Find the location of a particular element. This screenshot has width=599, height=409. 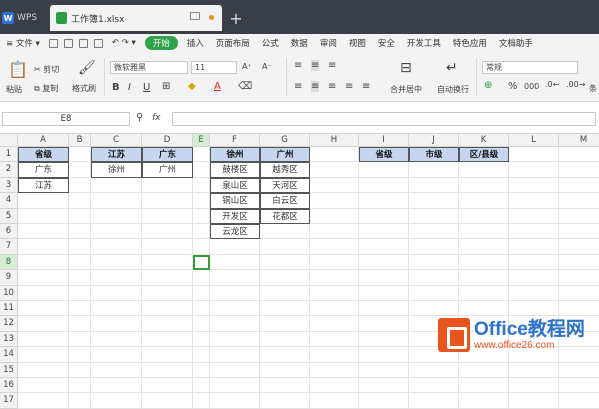

column-header-e: E is located at coordinates (201, 140).